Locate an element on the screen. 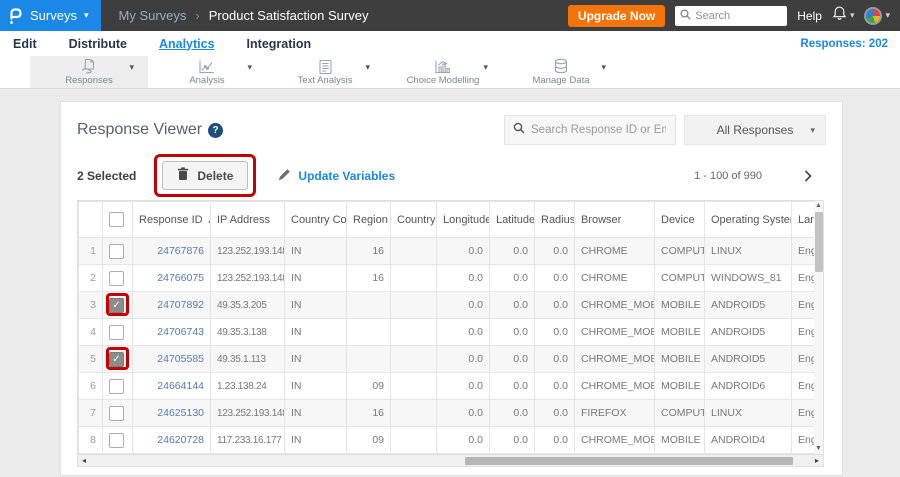  responses-icon is located at coordinates (89, 66).